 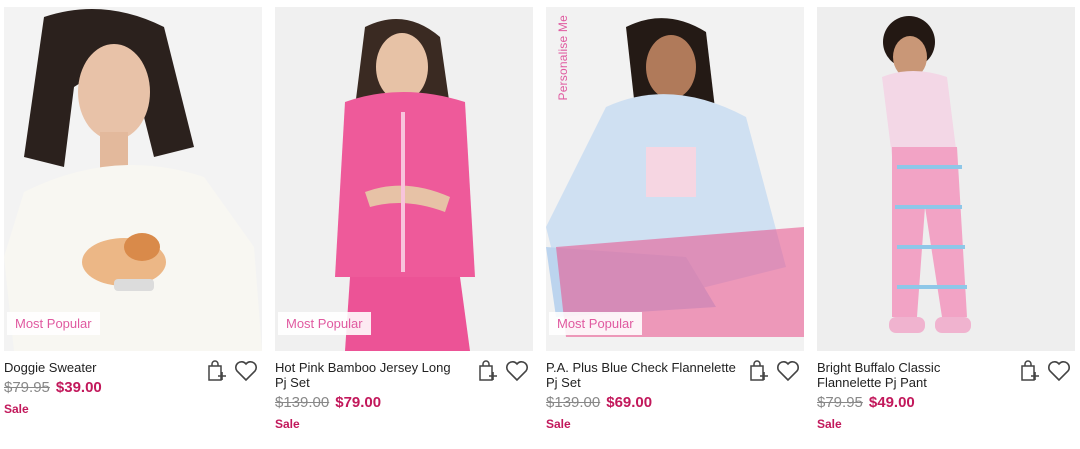 I want to click on sale-price: $69.00, so click(x=629, y=402).